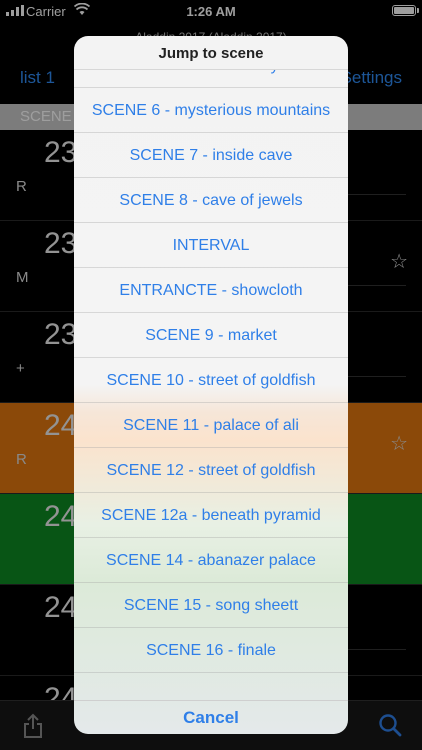 The width and height of the screenshot is (422, 750). What do you see at coordinates (211, 717) in the screenshot?
I see `cancel-button: Cancel` at bounding box center [211, 717].